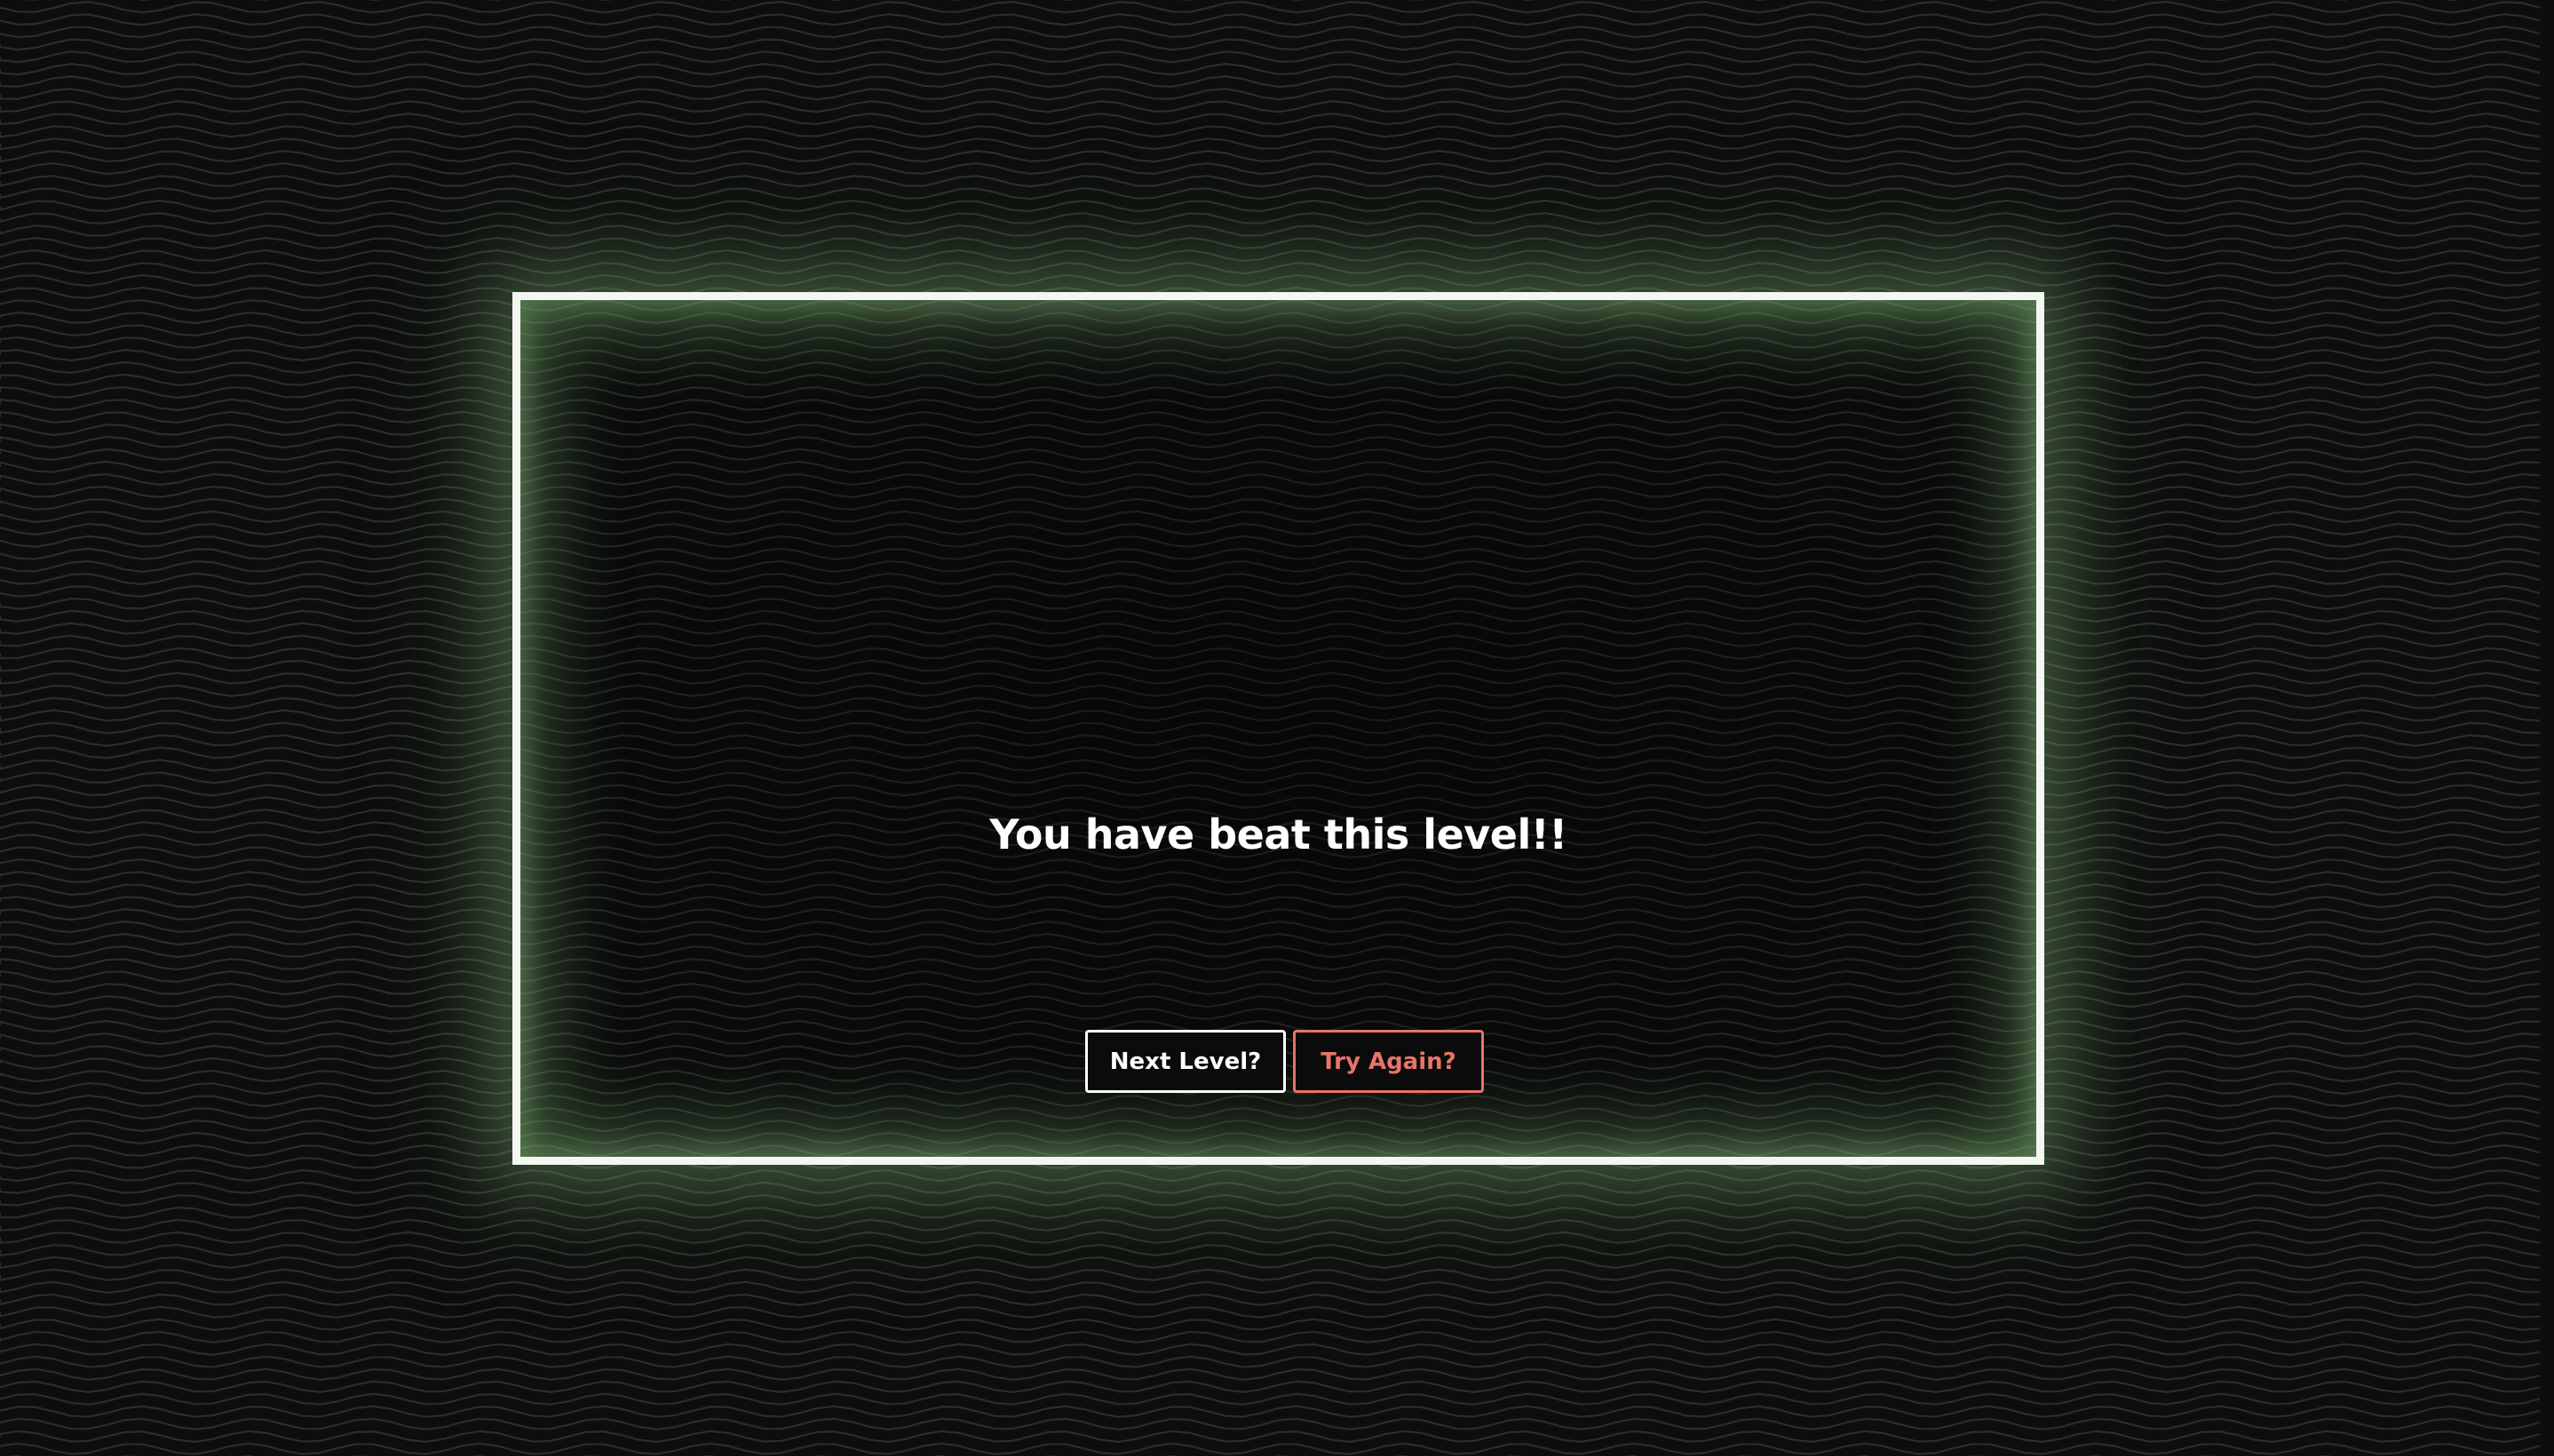 The width and height of the screenshot is (2554, 1456). I want to click on level-complete-message: You have beat this level!!, so click(1278, 835).